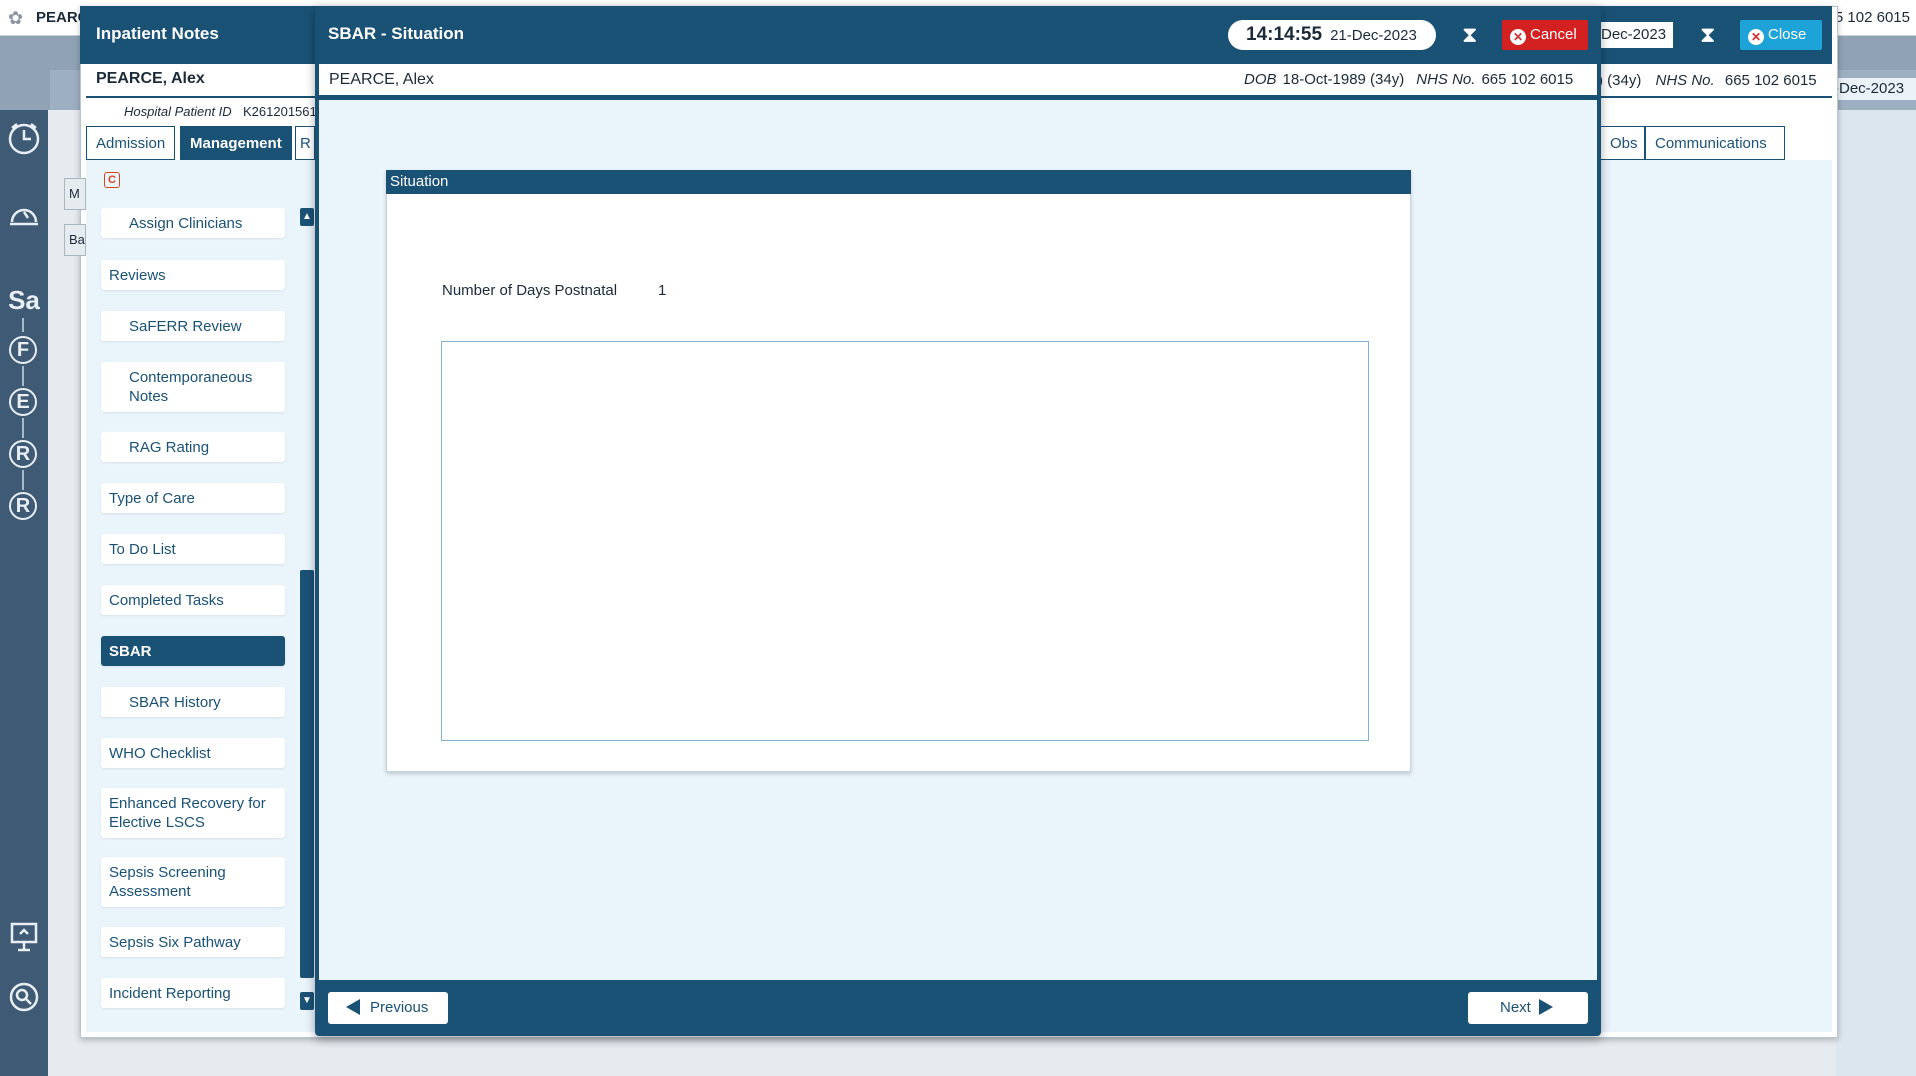  What do you see at coordinates (193, 993) in the screenshot?
I see `nav-incident-reporting: Incident Reporting` at bounding box center [193, 993].